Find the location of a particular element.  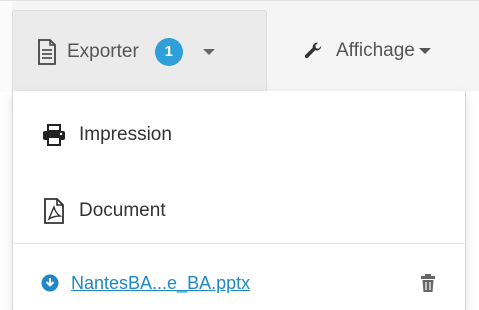

menu-item-label: Document is located at coordinates (122, 210).